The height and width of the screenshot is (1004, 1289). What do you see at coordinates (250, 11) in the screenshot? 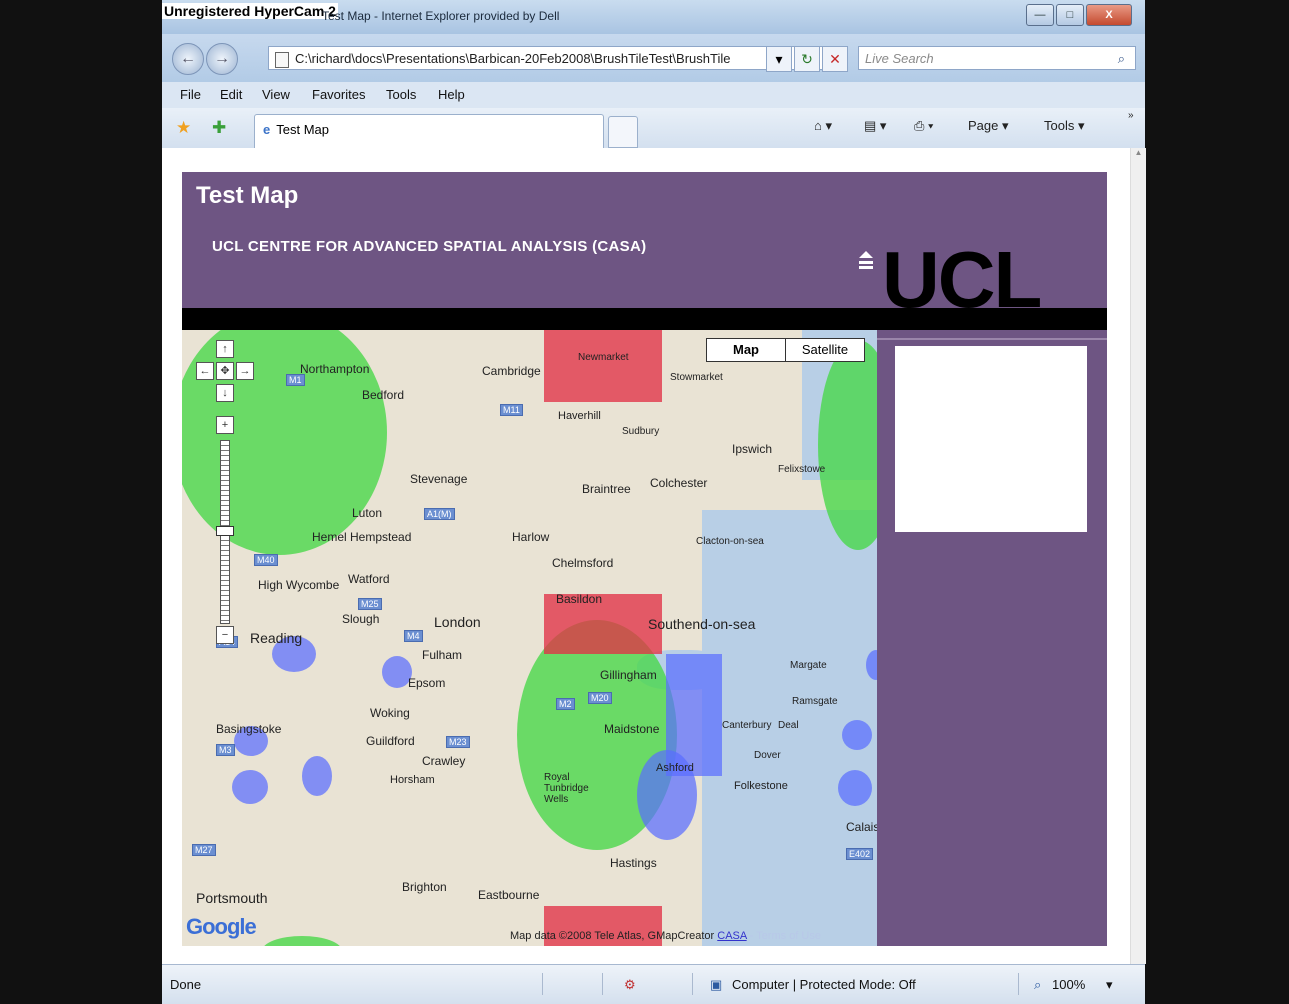
I see `hypercam-watermark: Unregistered HyperCam 2` at bounding box center [250, 11].